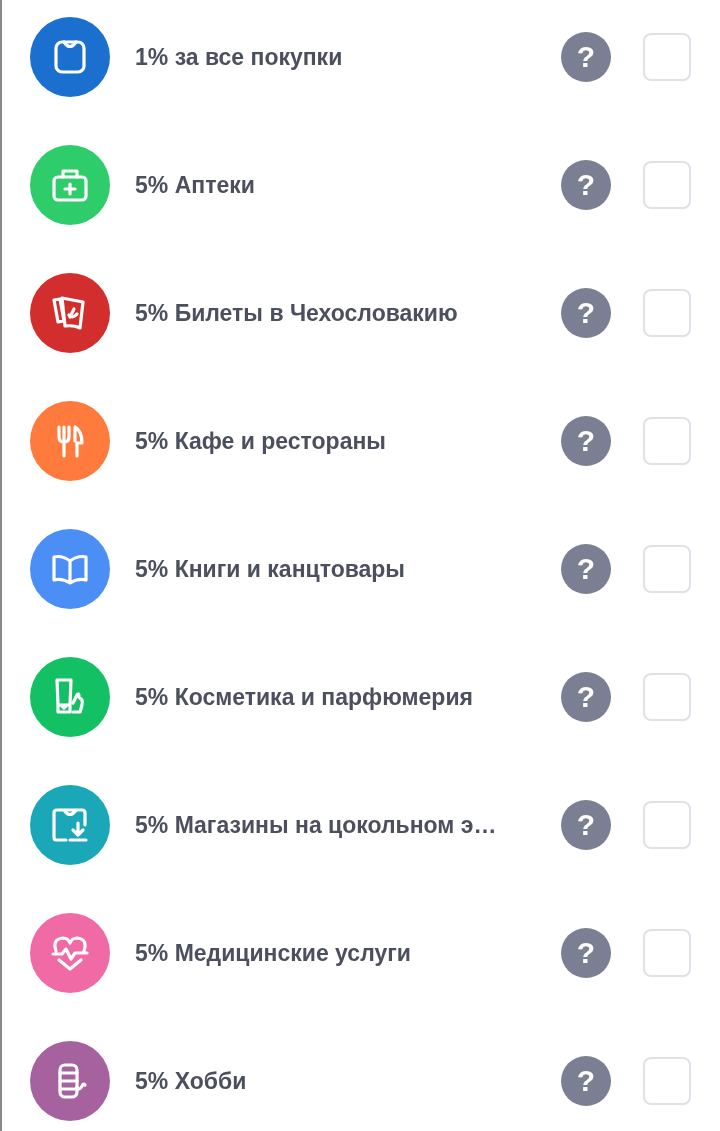 Image resolution: width=720 pixels, height=1131 pixels. I want to click on category-label: 5% Книги и канцтовары, so click(270, 569).